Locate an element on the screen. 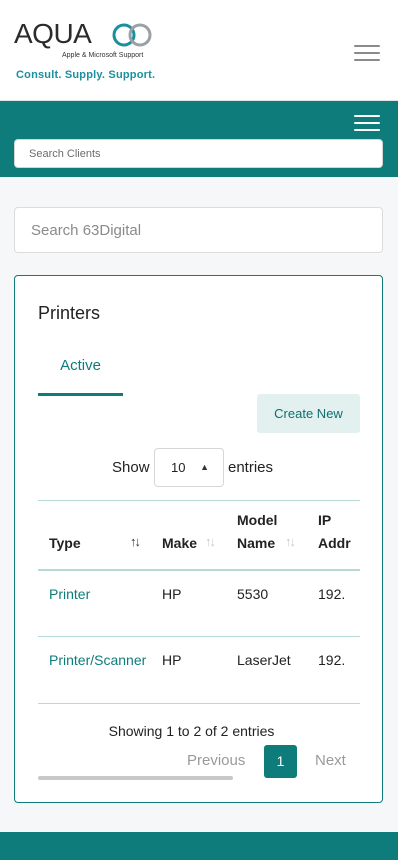 Image resolution: width=398 pixels, height=860 pixels. column-header-label: Make is located at coordinates (180, 542).